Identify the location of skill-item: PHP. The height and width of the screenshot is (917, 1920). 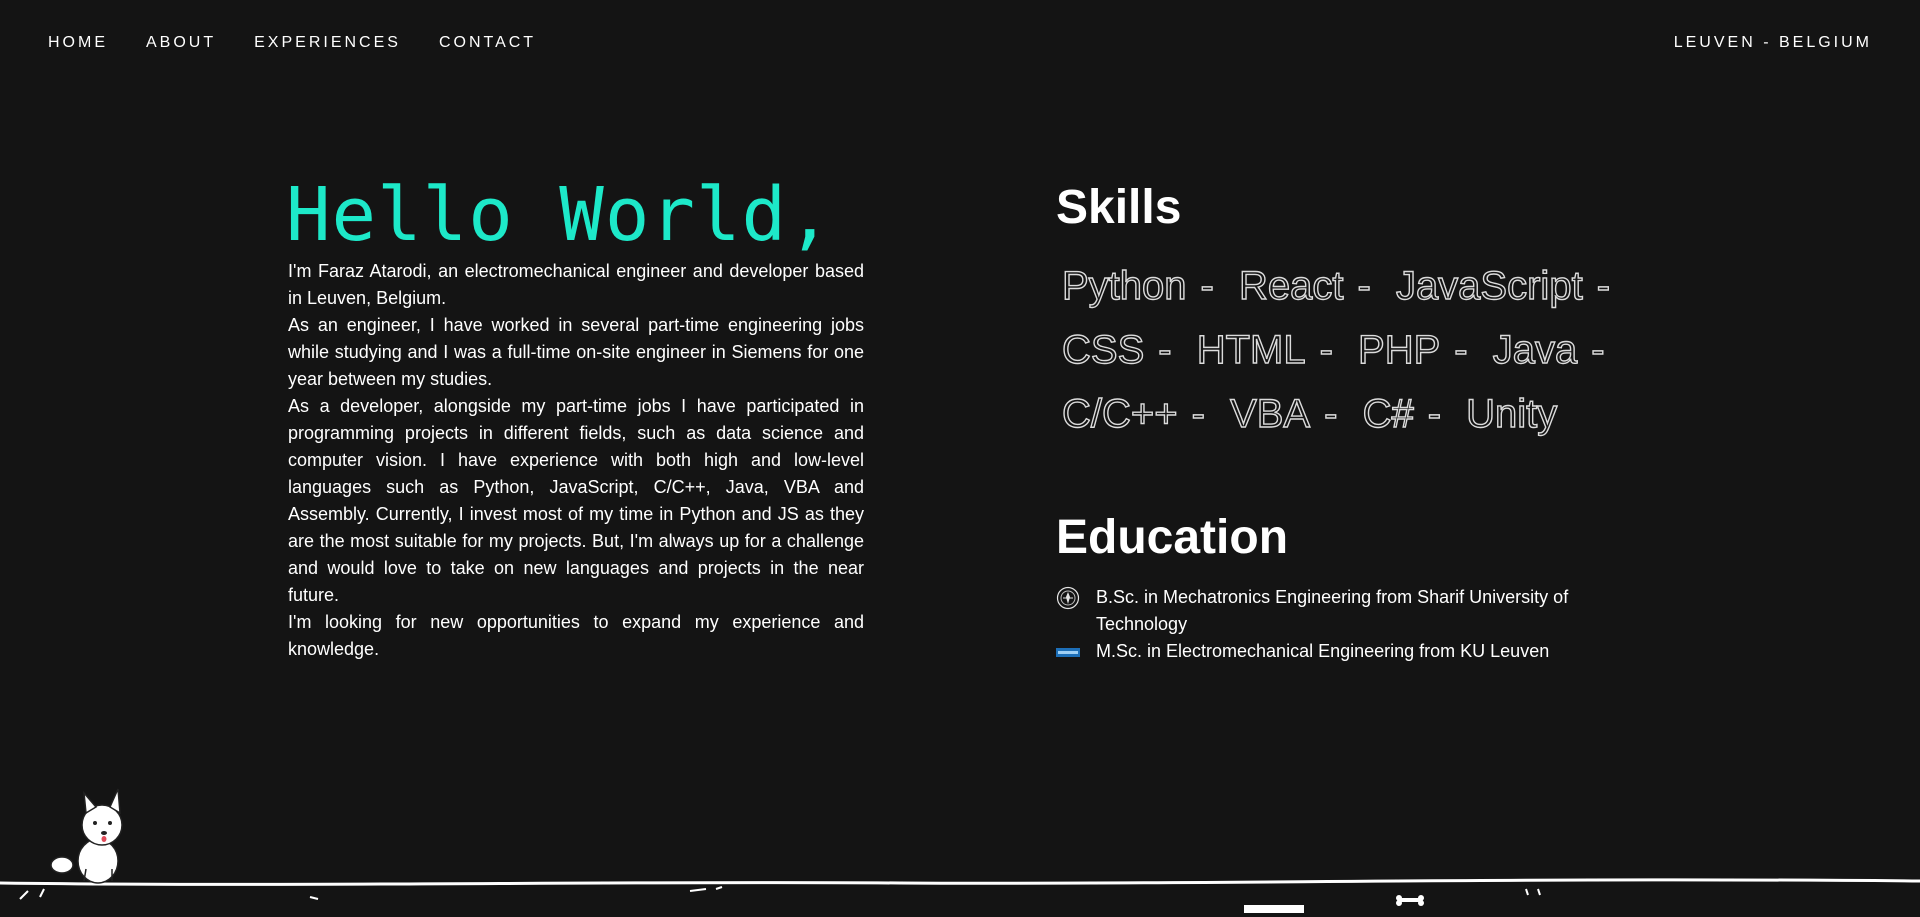
(1399, 349).